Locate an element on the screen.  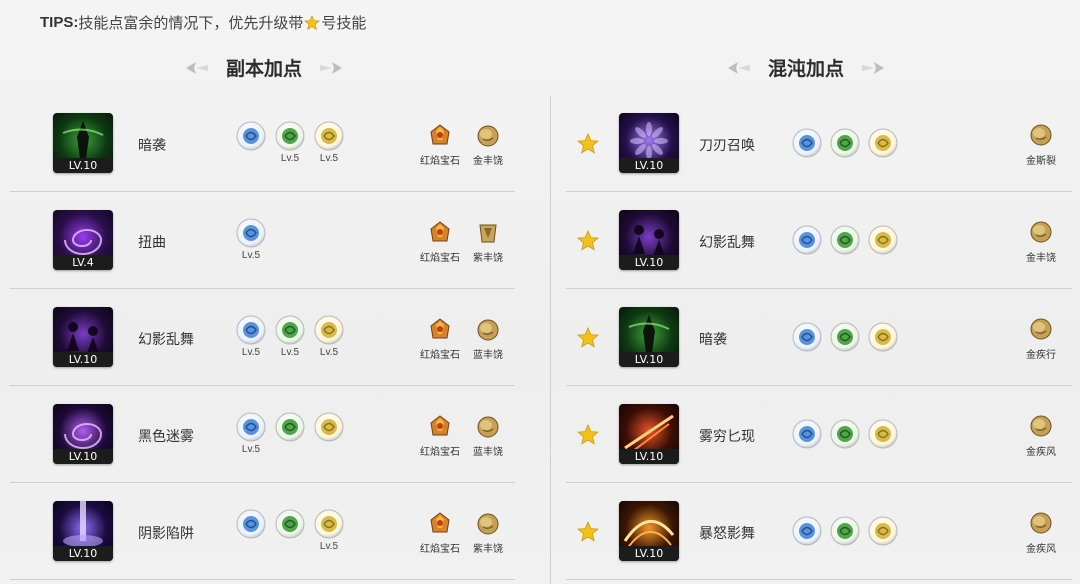
hand-rune-icon is located at coordinates (329, 427).